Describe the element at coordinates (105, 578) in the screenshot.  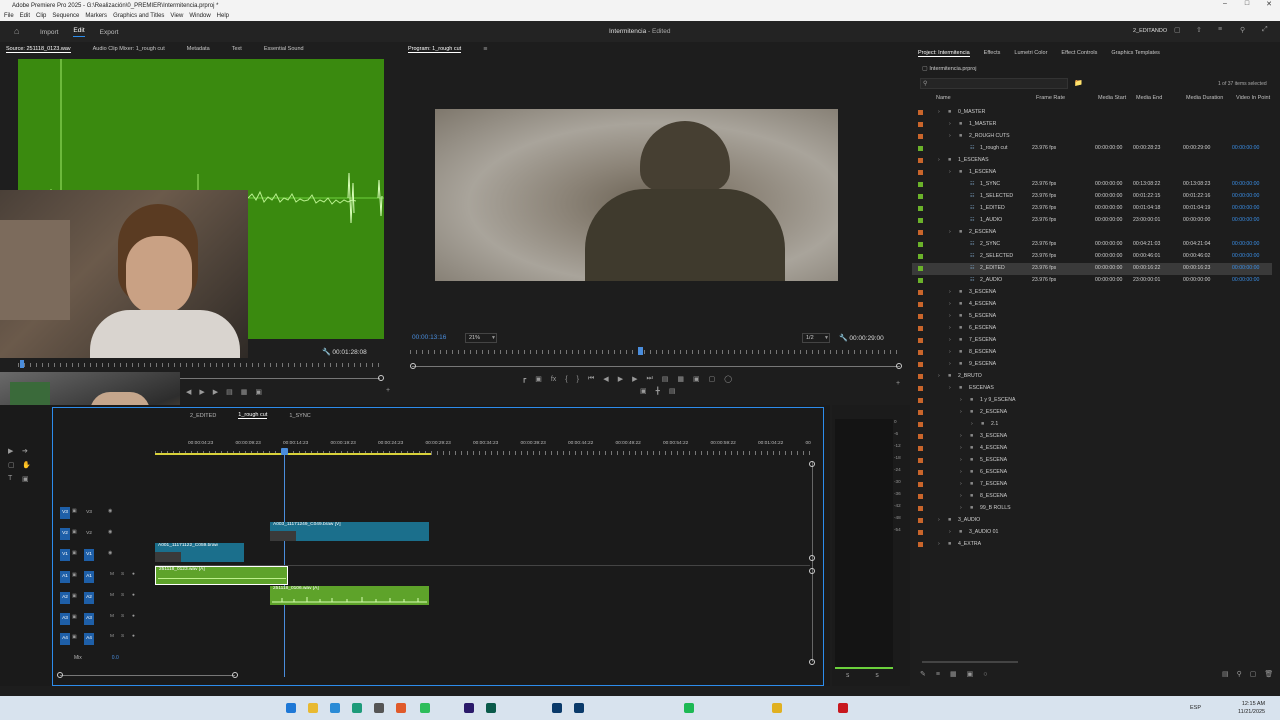
I see `track-header: A1 A1 ▣ M S ●` at that location.